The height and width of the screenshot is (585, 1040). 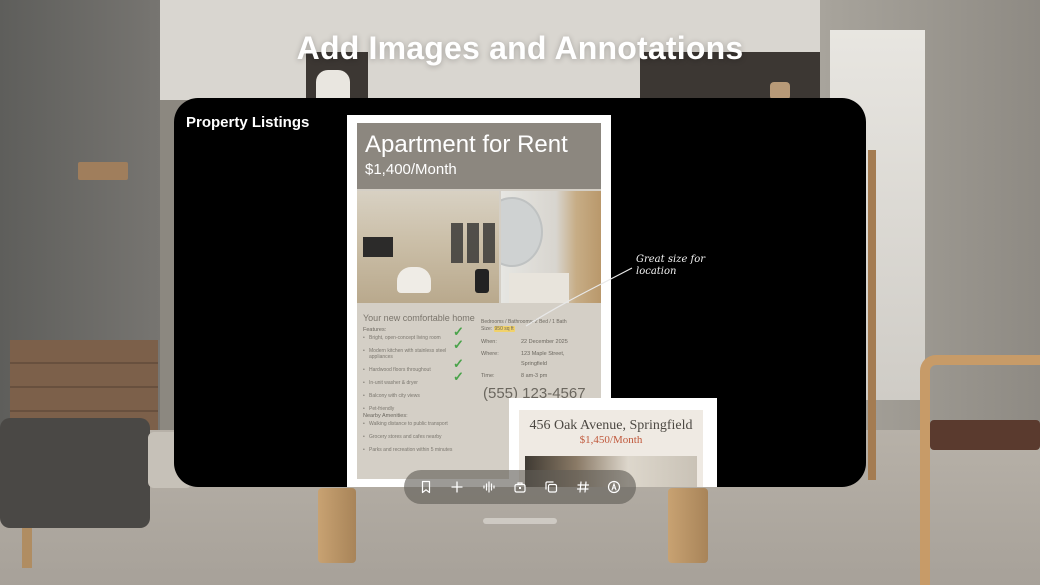 I want to click on highlighted-size: 950 sq ft, so click(x=504, y=329).